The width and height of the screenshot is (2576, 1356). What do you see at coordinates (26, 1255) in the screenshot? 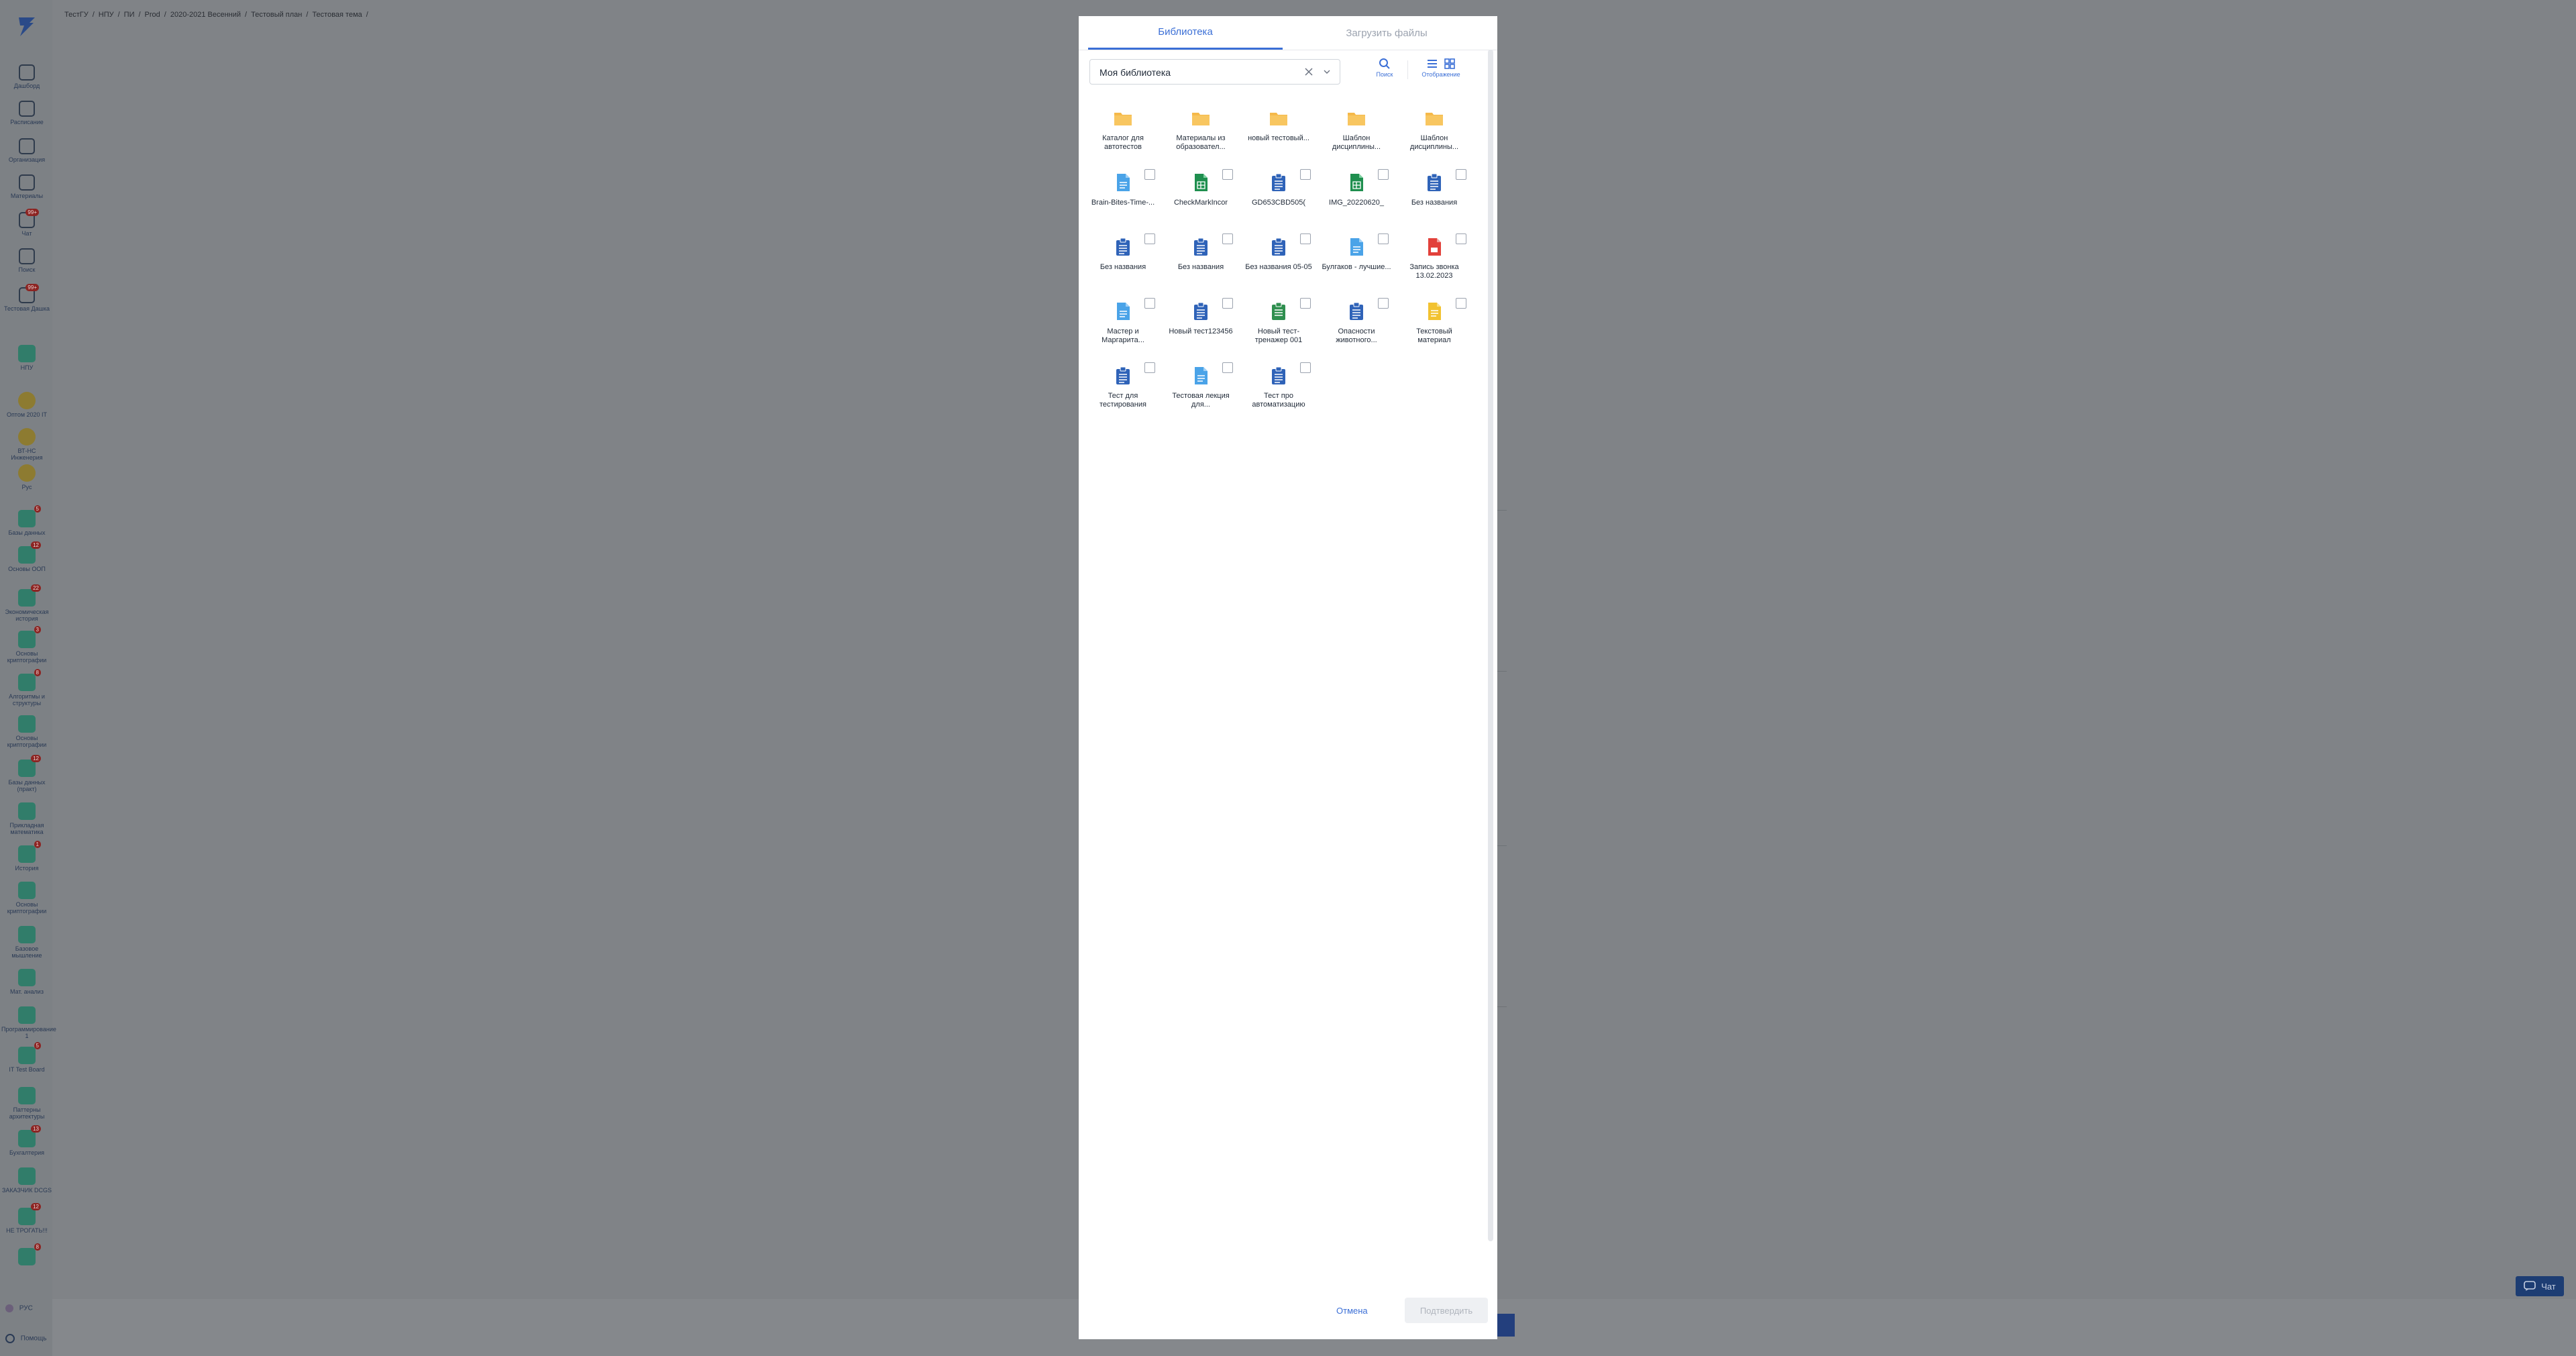
I see `sidebar-item: 8` at bounding box center [26, 1255].